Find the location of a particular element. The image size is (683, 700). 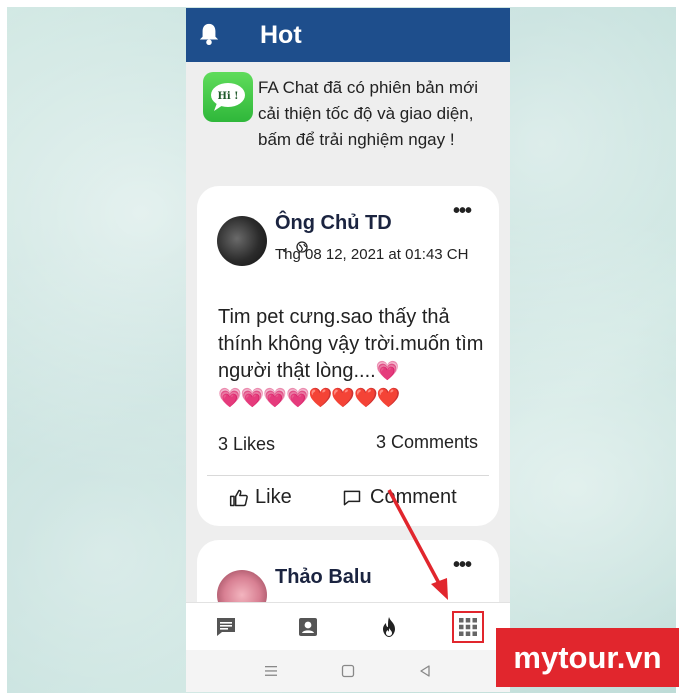

fa-chat-app-icon: Hi ! is located at coordinates (228, 97).